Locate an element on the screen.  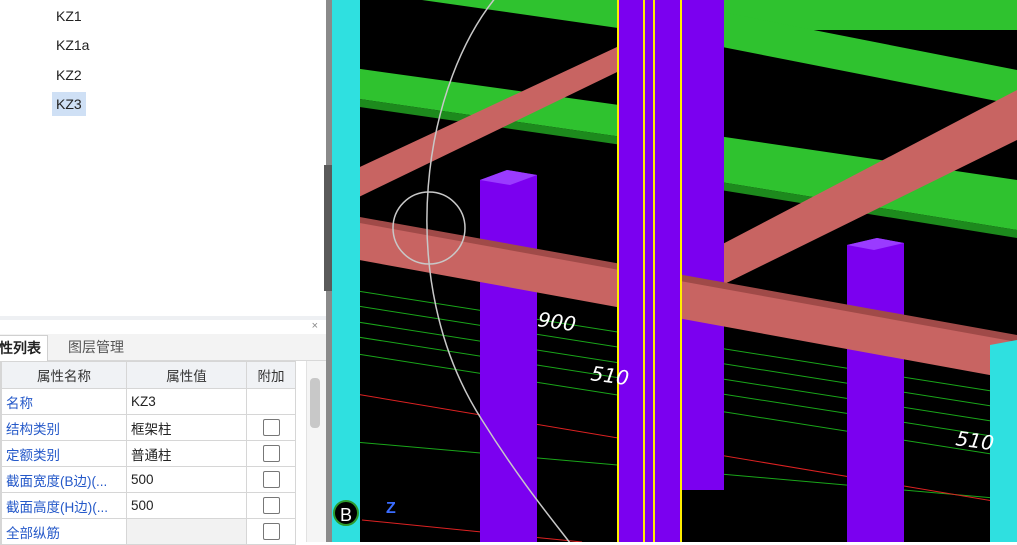
property-tabbar: 性列表 图层管理 is located at coordinates (163, 347).